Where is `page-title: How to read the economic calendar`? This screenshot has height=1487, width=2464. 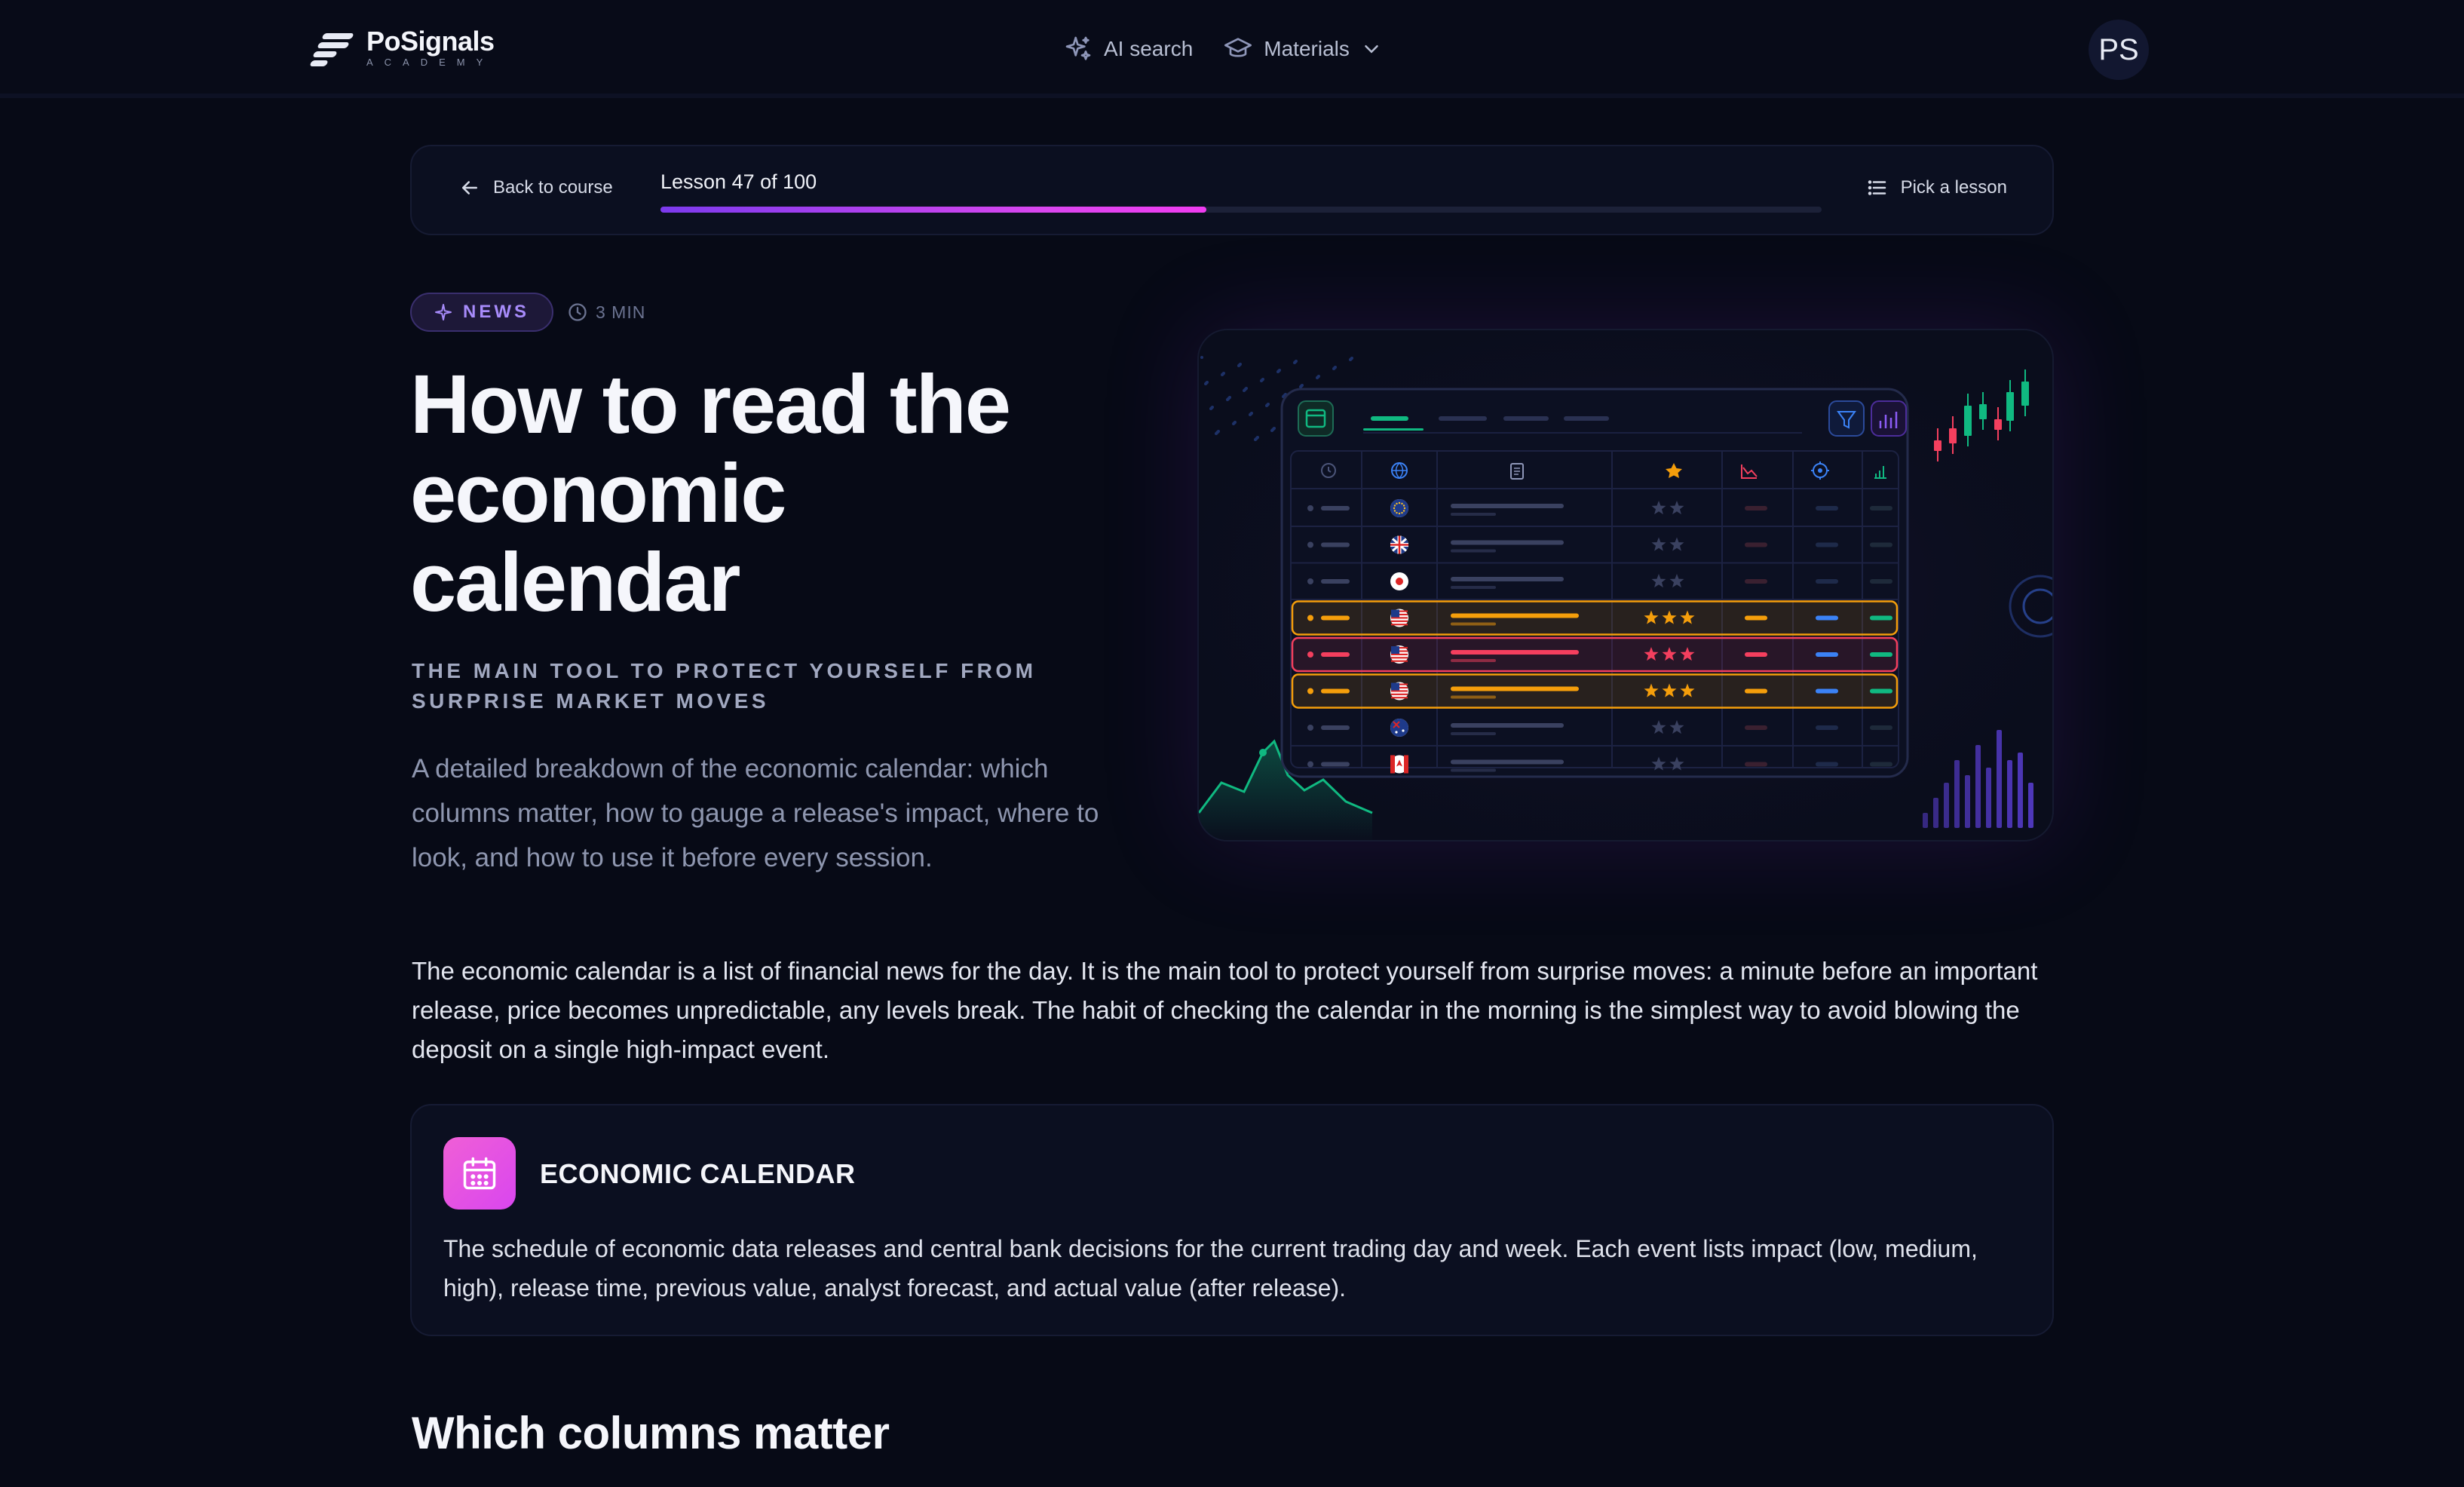
page-title: How to read the economic calendar is located at coordinates (710, 494).